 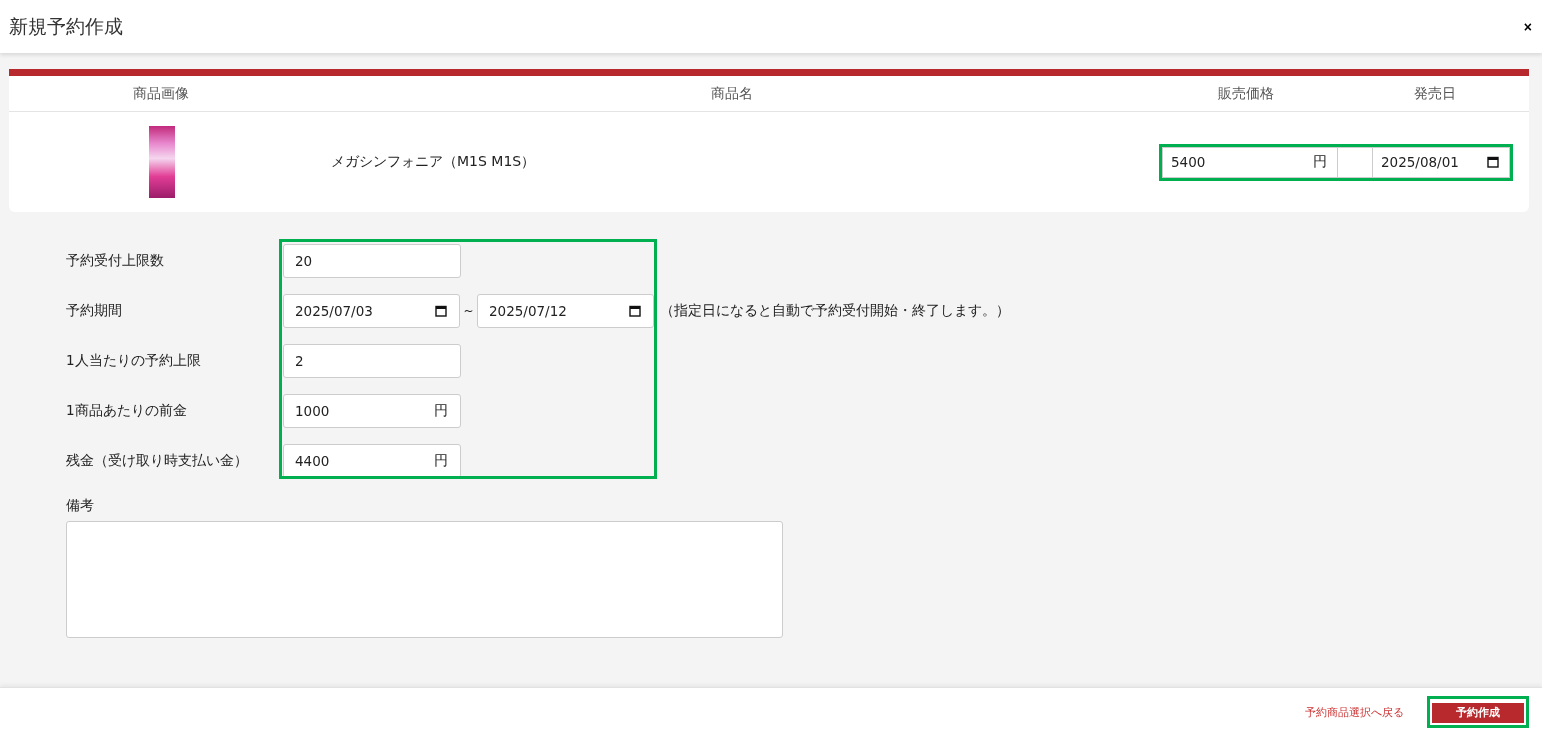 What do you see at coordinates (115, 260) in the screenshot?
I see `field-label: 予約受付上限数` at bounding box center [115, 260].